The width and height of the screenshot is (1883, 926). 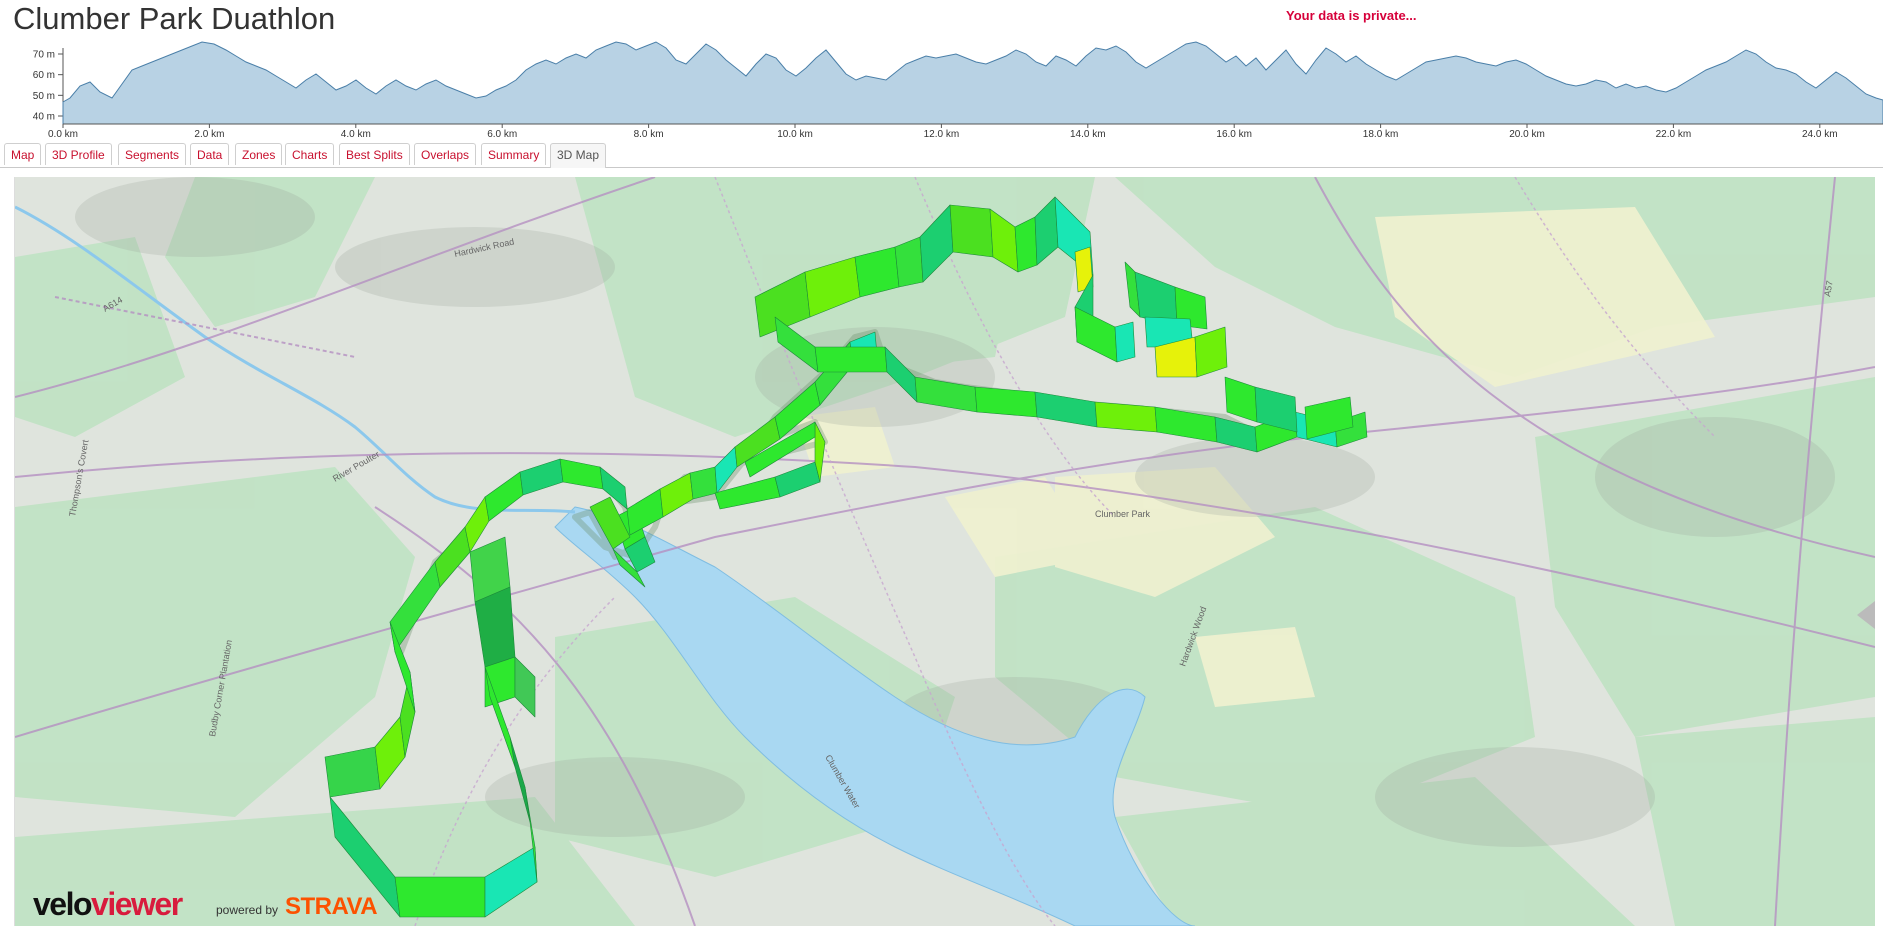 What do you see at coordinates (310, 154) in the screenshot?
I see `tab-charts: Charts` at bounding box center [310, 154].